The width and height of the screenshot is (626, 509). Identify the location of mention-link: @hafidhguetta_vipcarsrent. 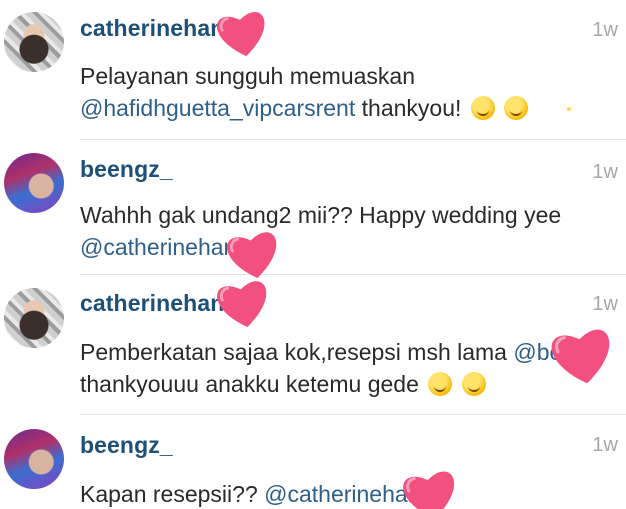
(217, 108).